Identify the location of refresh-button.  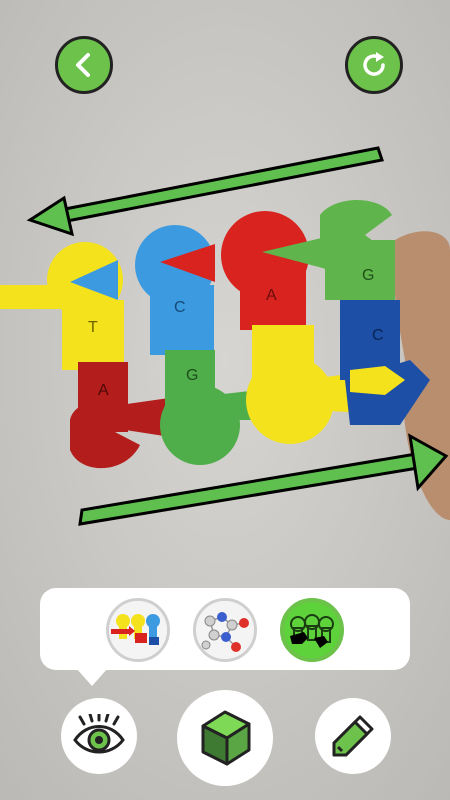
(374, 65).